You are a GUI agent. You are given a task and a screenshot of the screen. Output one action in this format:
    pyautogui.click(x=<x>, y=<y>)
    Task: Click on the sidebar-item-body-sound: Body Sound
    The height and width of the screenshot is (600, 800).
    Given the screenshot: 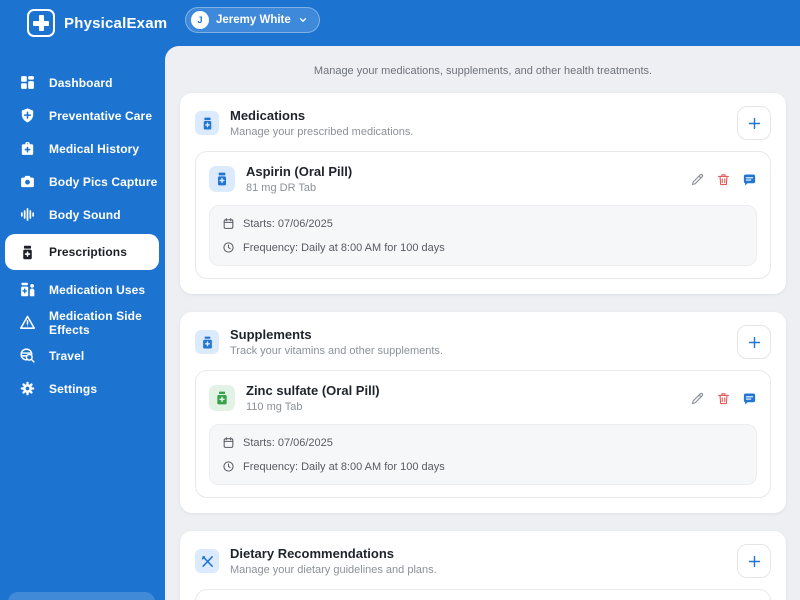 What is the action you would take?
    pyautogui.click(x=82, y=214)
    